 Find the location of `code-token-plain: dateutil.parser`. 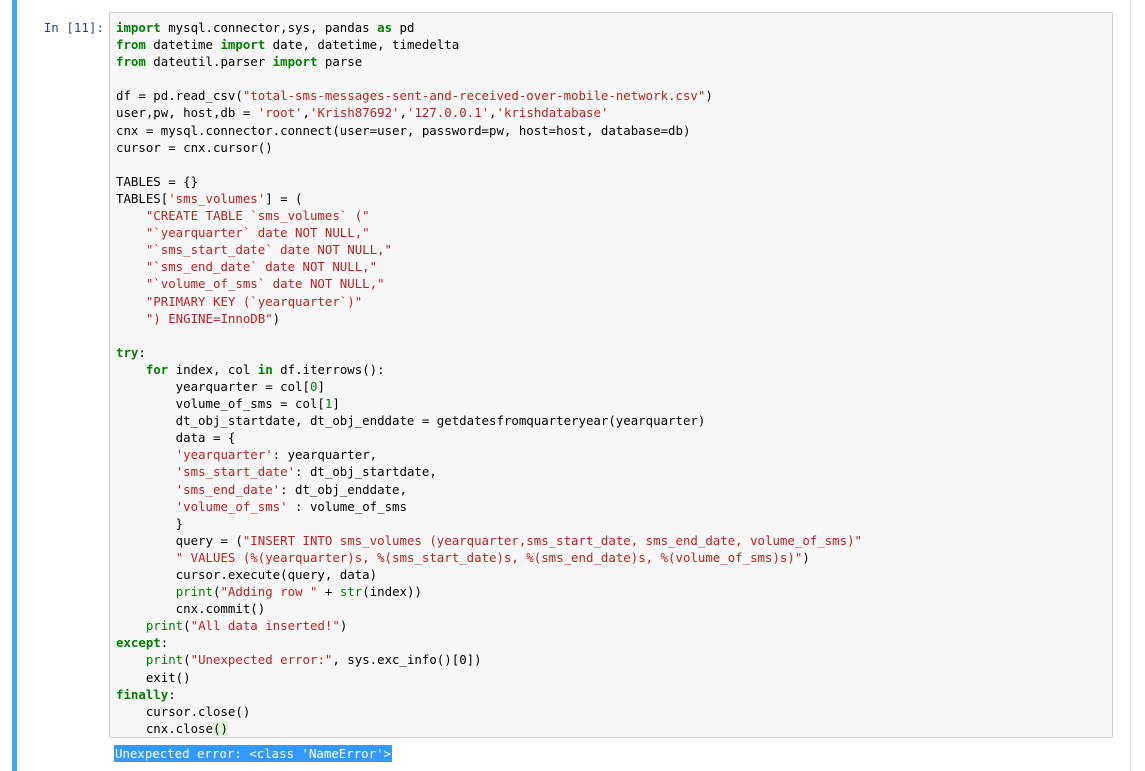

code-token-plain: dateutil.parser is located at coordinates (209, 62).